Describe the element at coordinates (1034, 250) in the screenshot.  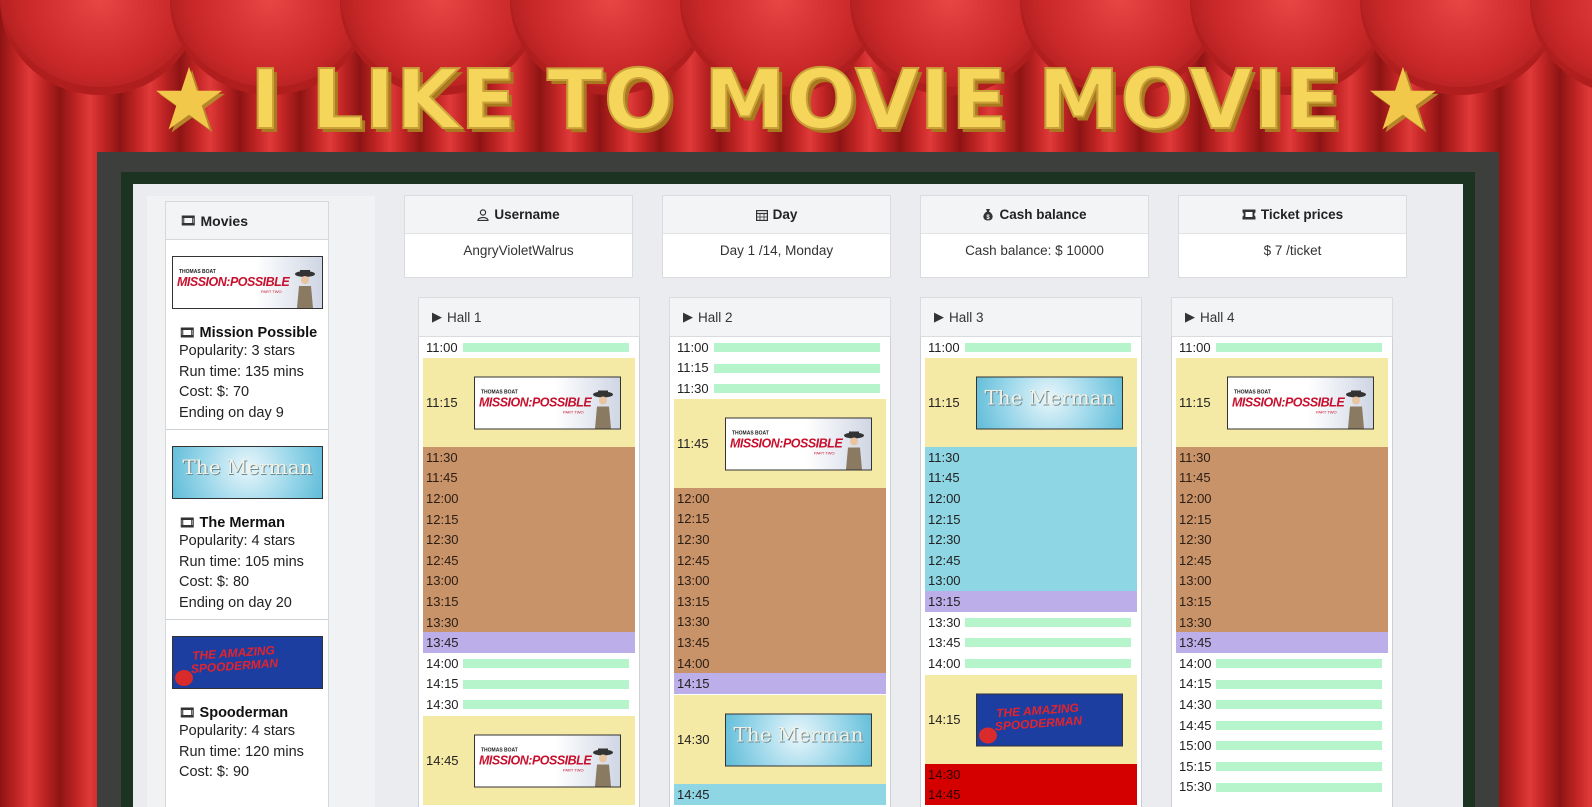
I see `cash-value: Cash balance: $ 10000` at that location.